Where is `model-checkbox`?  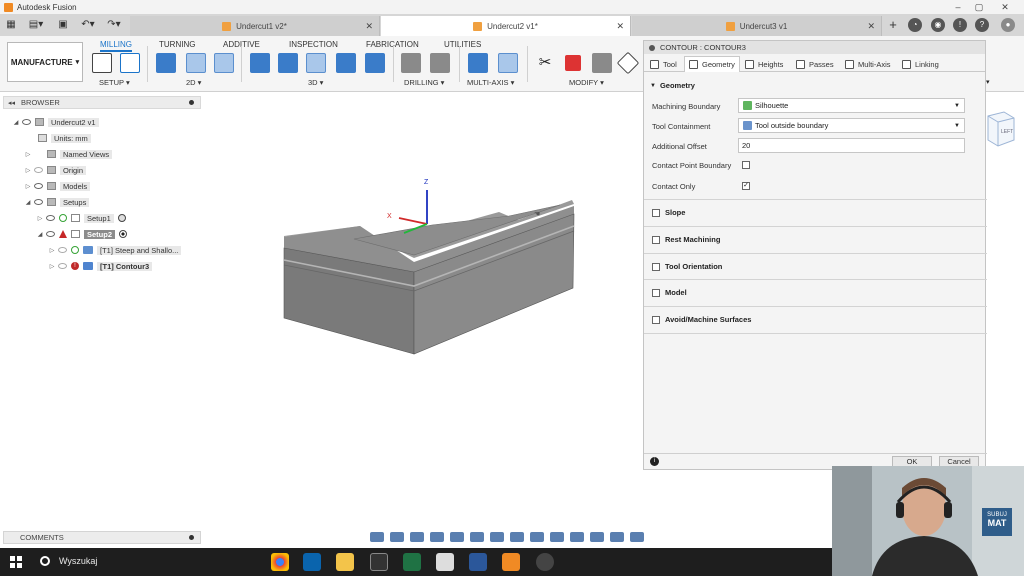
model-checkbox is located at coordinates (656, 293).